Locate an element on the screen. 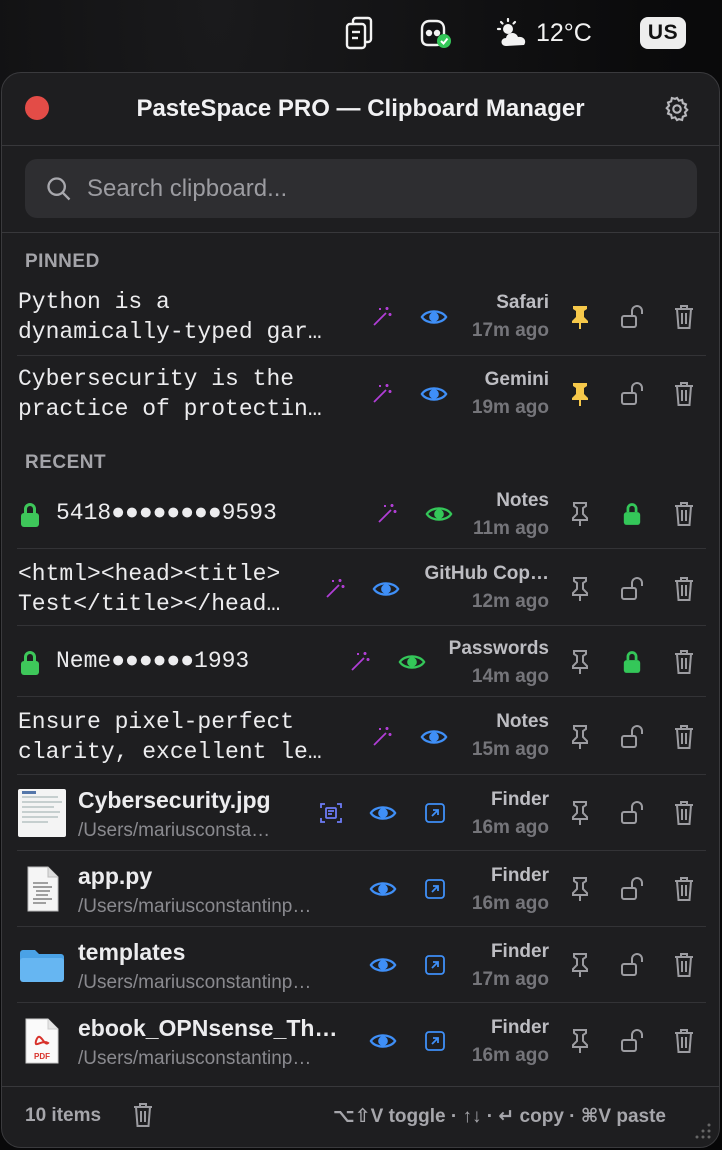  list-item: 5418●●●●●●●●9593 Notes 11m ago is located at coordinates (360, 513).